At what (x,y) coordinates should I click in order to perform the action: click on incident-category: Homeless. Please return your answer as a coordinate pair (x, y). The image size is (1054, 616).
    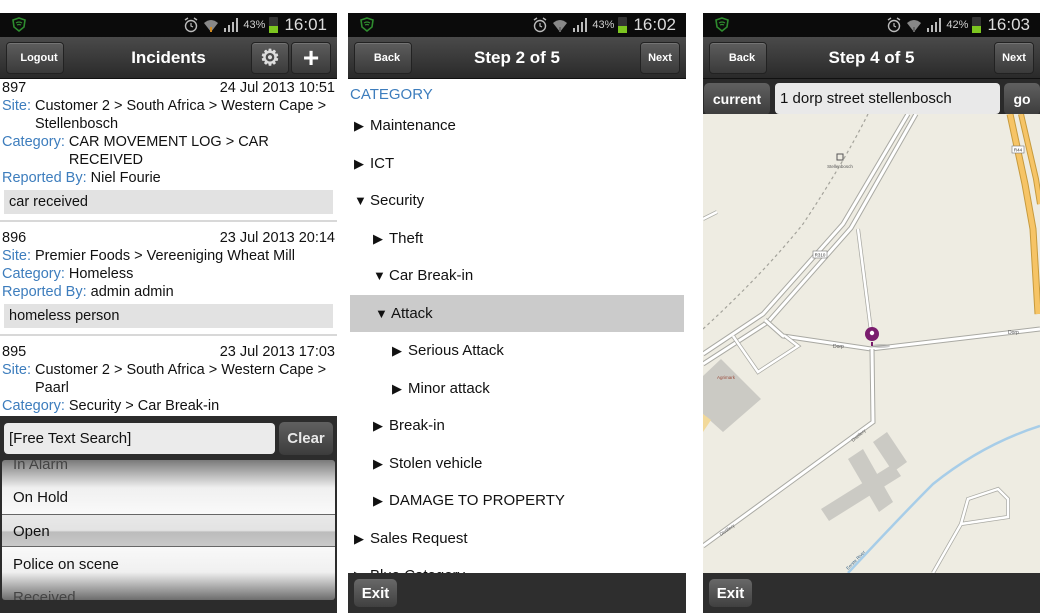
    Looking at the image, I should click on (101, 274).